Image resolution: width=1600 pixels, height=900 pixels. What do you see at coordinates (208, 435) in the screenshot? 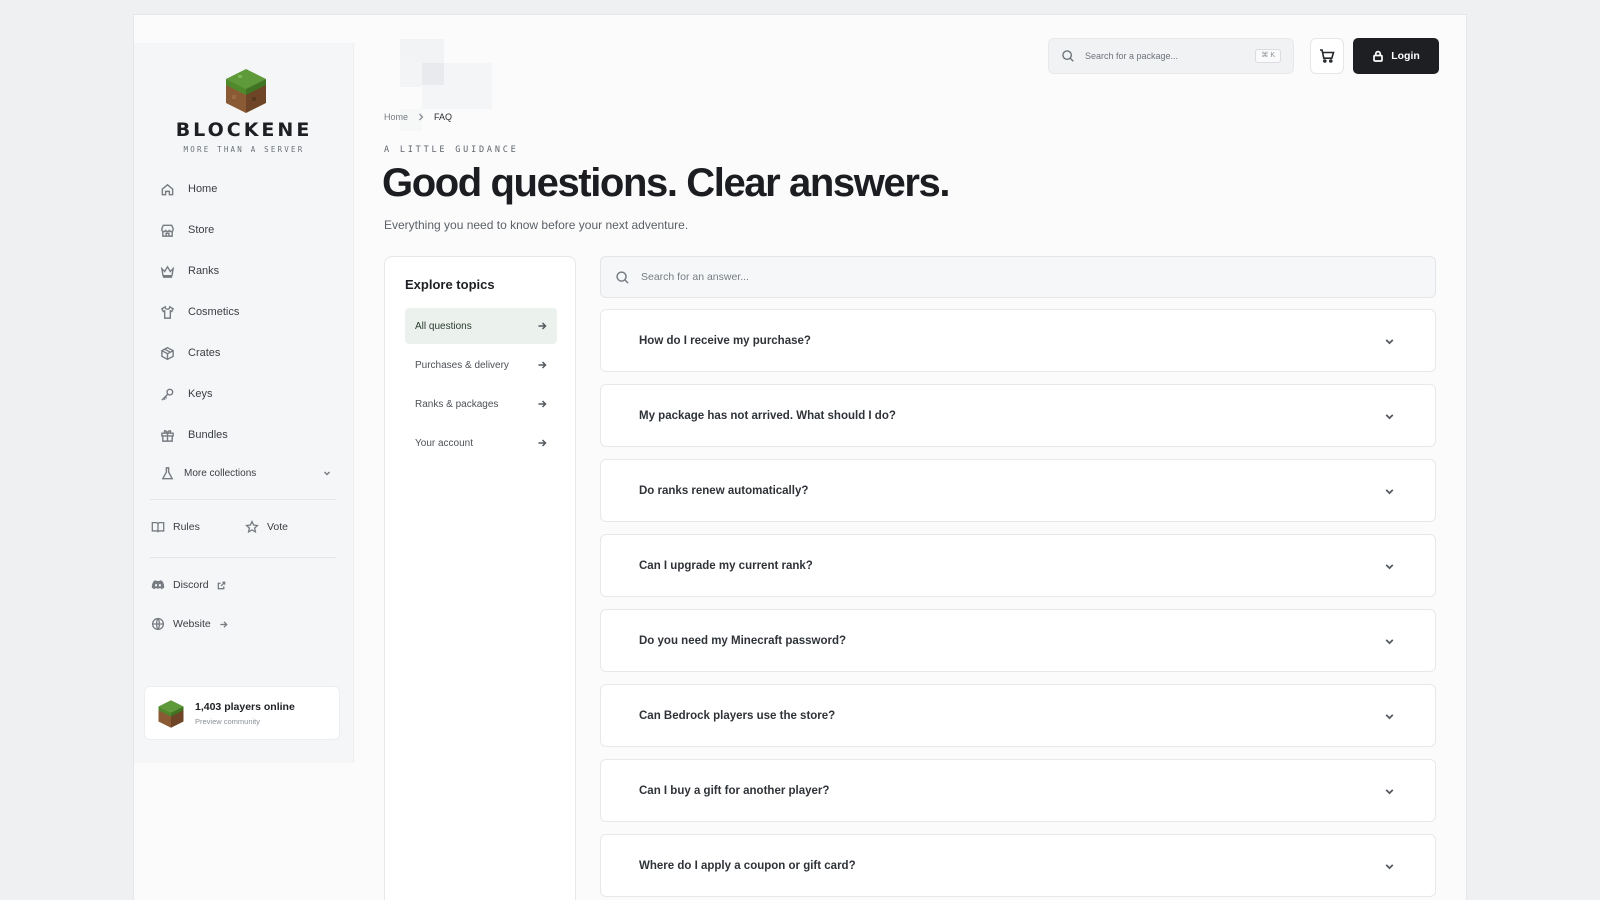
I see `sidebar-item-label: Bundles` at bounding box center [208, 435].